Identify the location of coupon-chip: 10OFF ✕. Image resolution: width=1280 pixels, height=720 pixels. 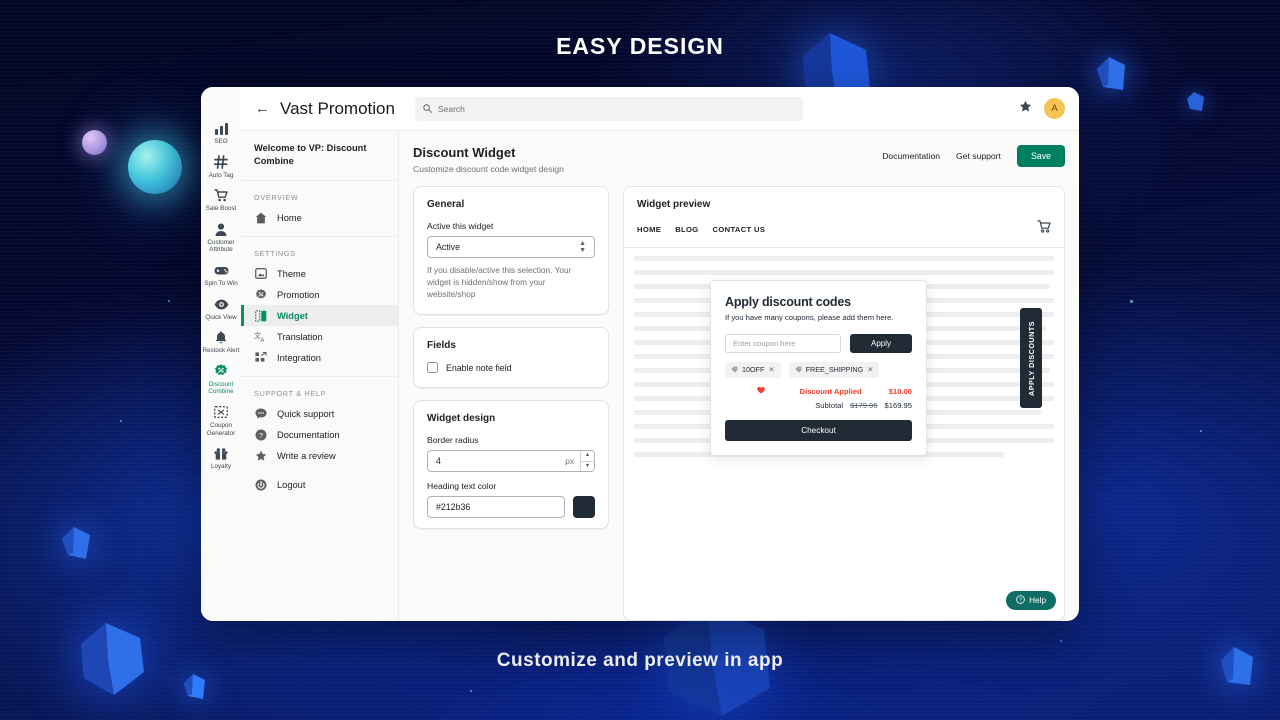
(753, 369).